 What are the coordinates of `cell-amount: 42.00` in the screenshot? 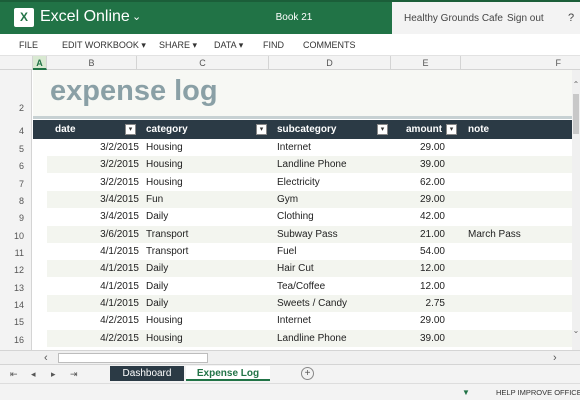 It's located at (411, 217).